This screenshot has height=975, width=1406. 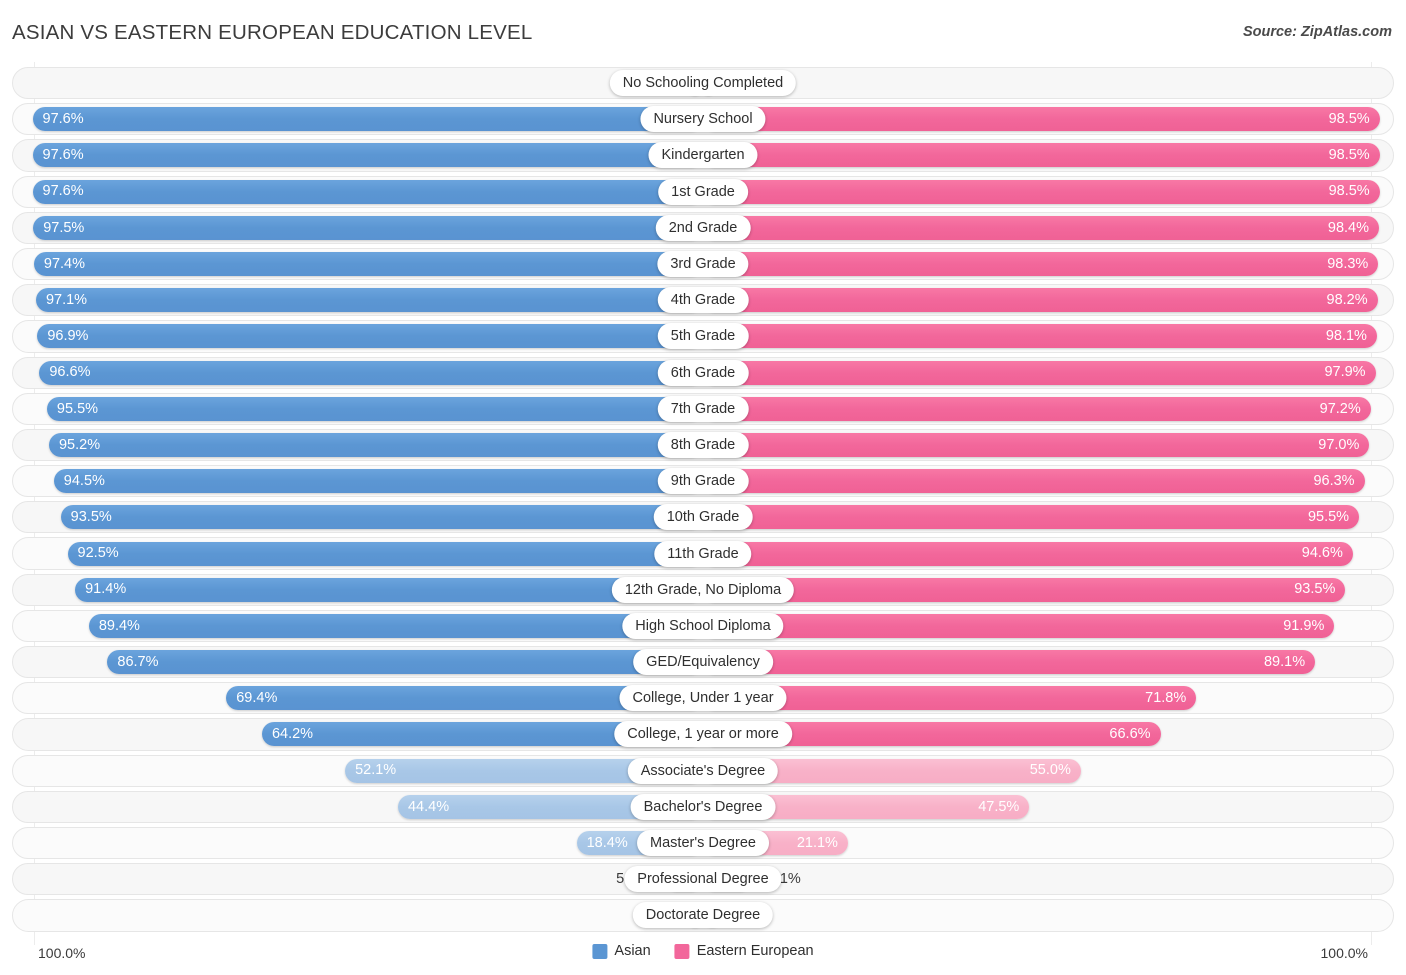 I want to click on category-label: 1st Grade, so click(x=703, y=191).